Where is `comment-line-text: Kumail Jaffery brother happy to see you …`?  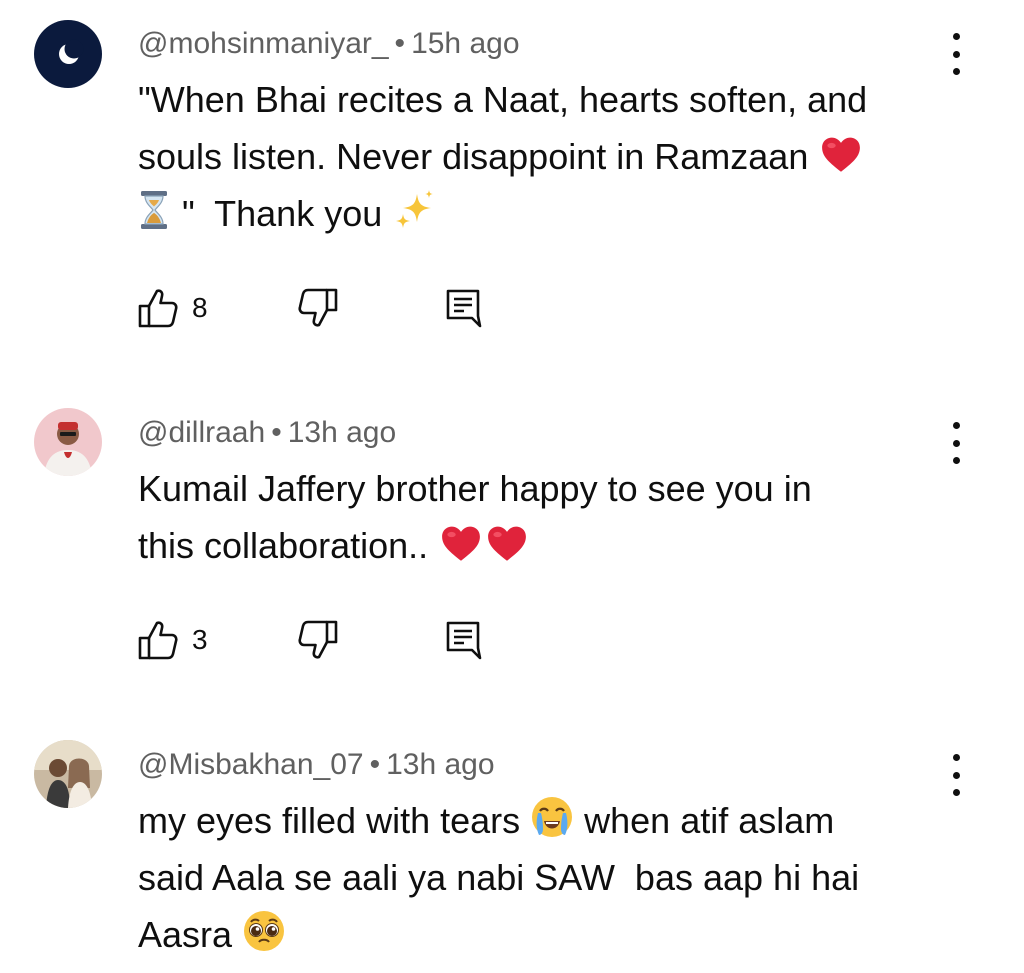
comment-line-text: Kumail Jaffery brother happy to see you … is located at coordinates (475, 488).